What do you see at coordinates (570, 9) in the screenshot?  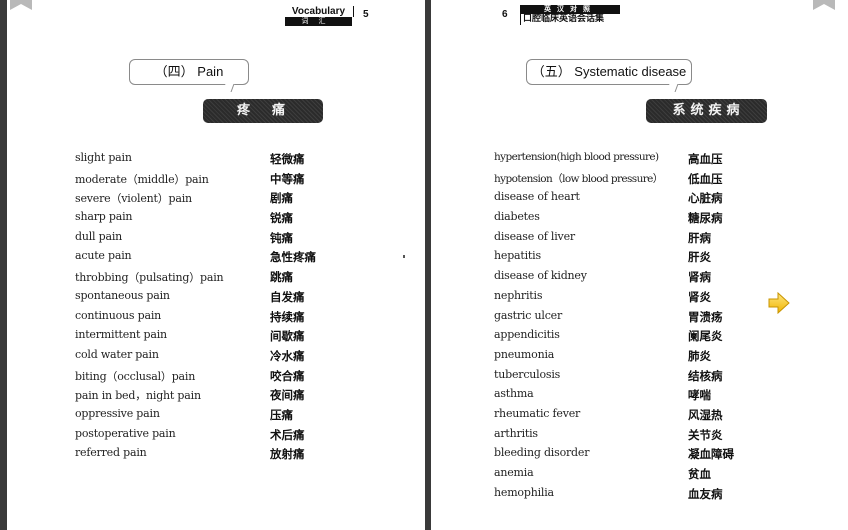 I see `header-top: 英汉对照` at bounding box center [570, 9].